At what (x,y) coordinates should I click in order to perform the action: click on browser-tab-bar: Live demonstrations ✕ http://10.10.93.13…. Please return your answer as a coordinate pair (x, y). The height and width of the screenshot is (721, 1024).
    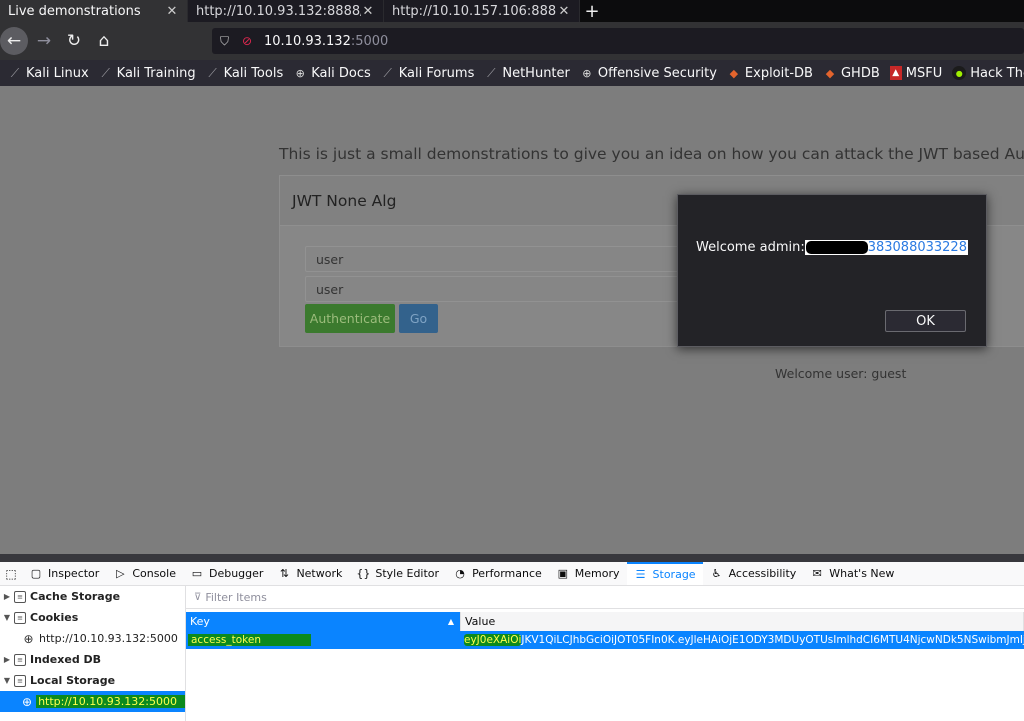
    Looking at the image, I should click on (512, 11).